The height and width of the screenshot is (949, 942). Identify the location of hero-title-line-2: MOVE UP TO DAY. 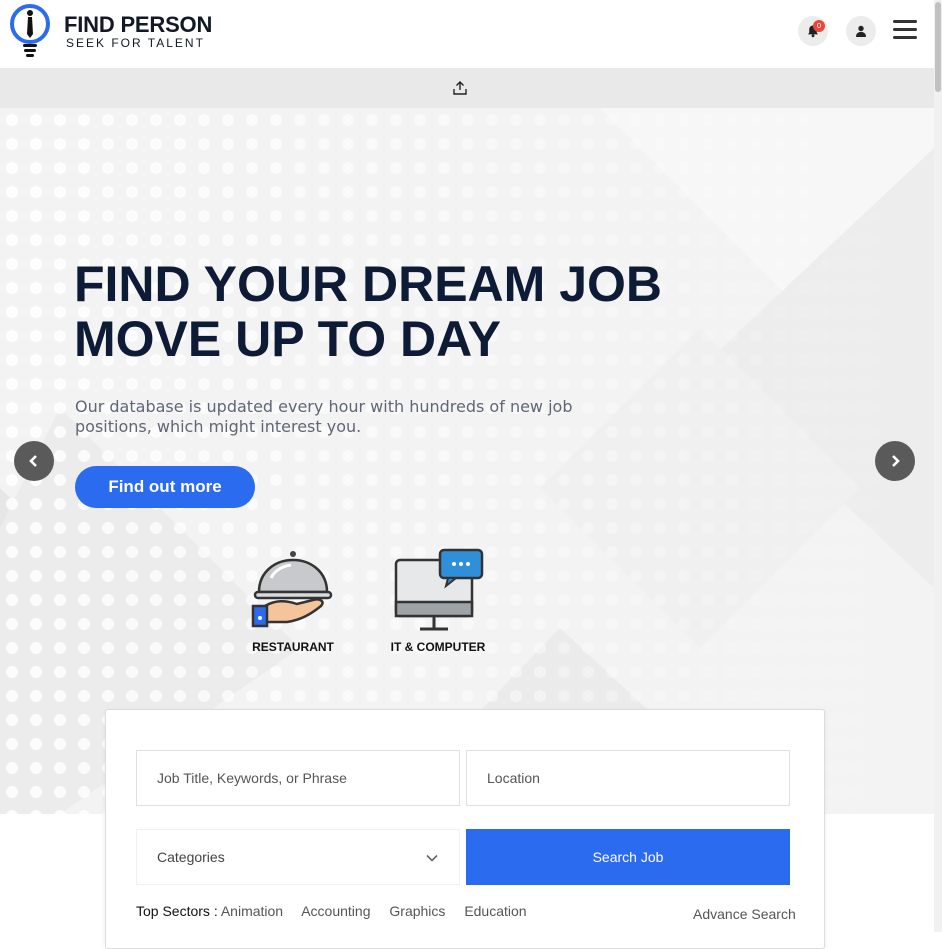
(287, 339).